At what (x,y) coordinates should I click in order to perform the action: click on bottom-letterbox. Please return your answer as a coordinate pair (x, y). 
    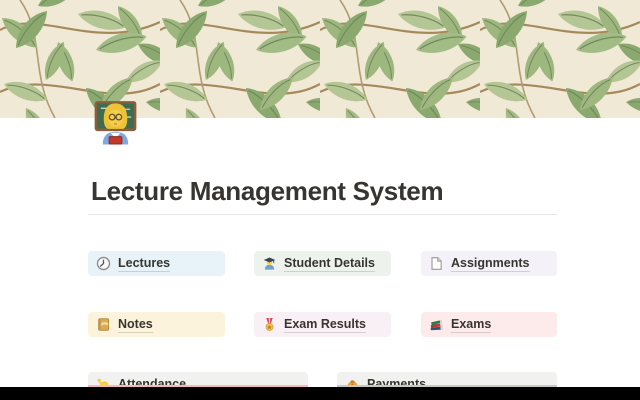
    Looking at the image, I should click on (320, 393).